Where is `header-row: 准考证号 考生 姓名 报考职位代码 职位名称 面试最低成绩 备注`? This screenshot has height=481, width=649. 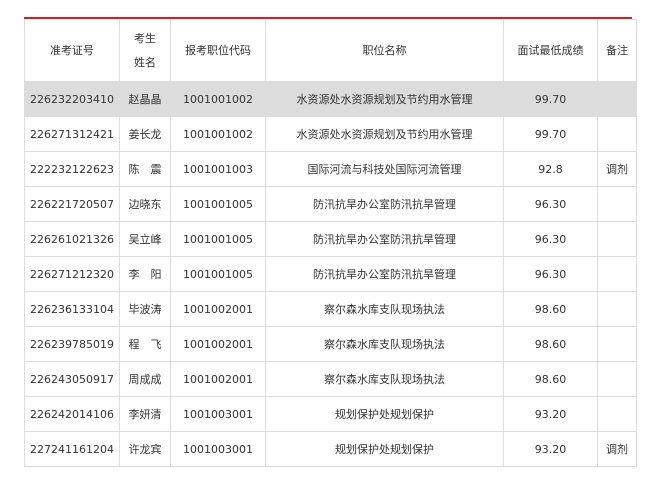
header-row: 准考证号 考生 姓名 报考职位代码 职位名称 面试最低成绩 备注 is located at coordinates (330, 50).